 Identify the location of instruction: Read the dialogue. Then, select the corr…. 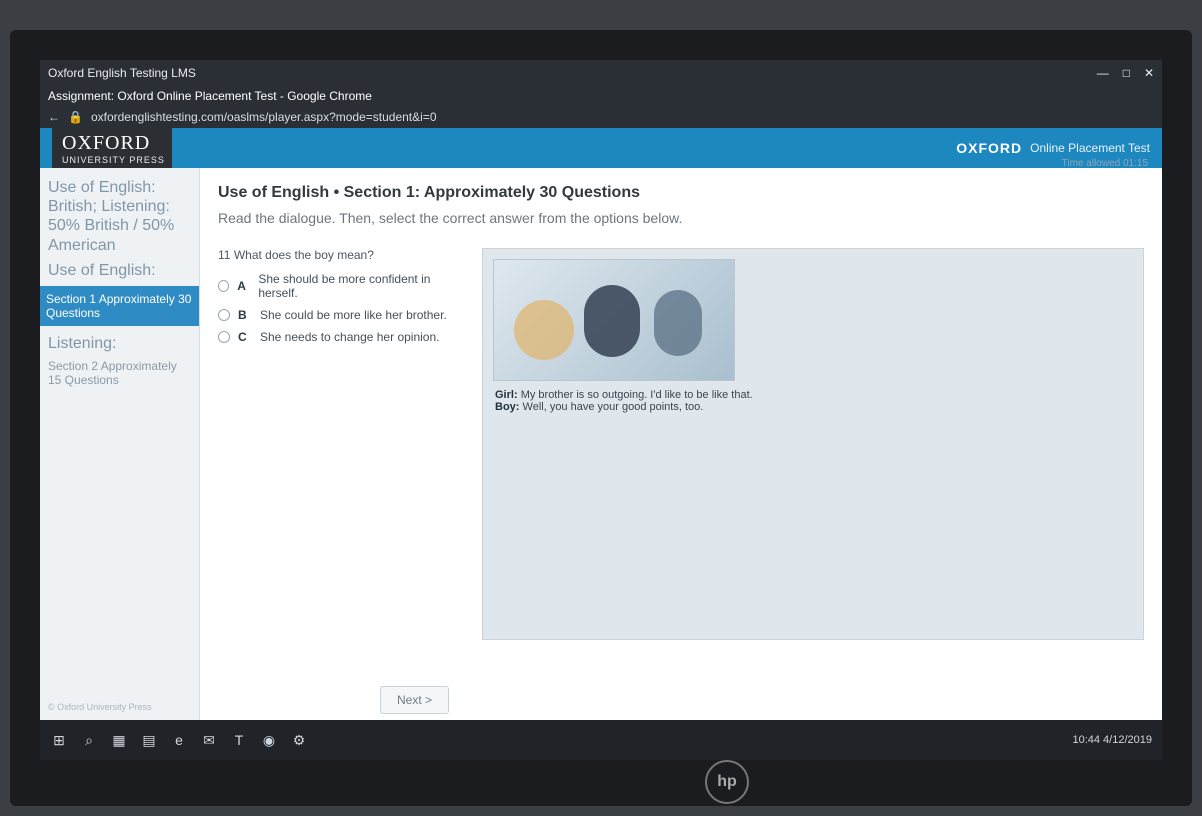
(450, 218).